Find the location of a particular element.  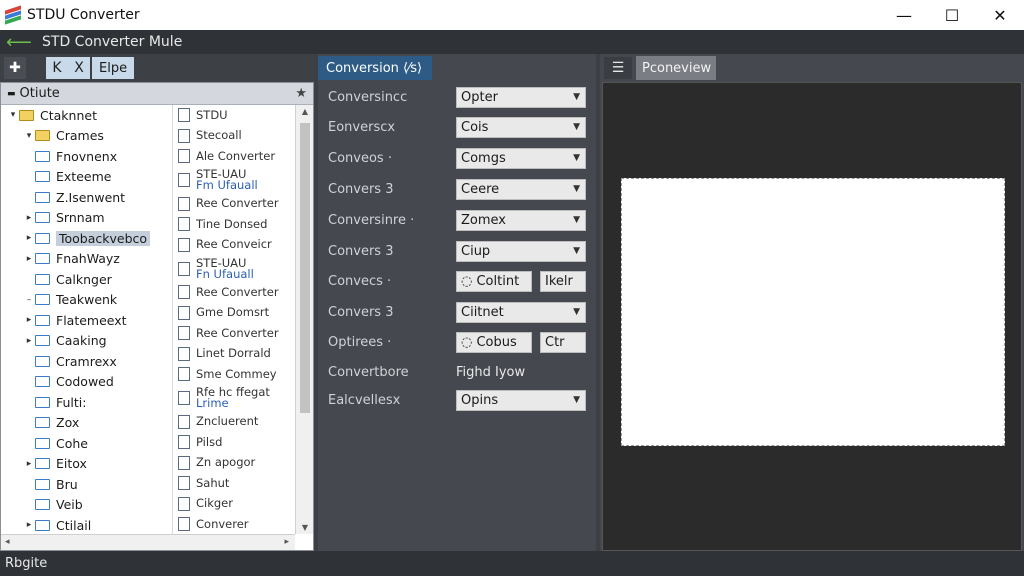

tree-folder-item: Exteeme is located at coordinates (86, 177).